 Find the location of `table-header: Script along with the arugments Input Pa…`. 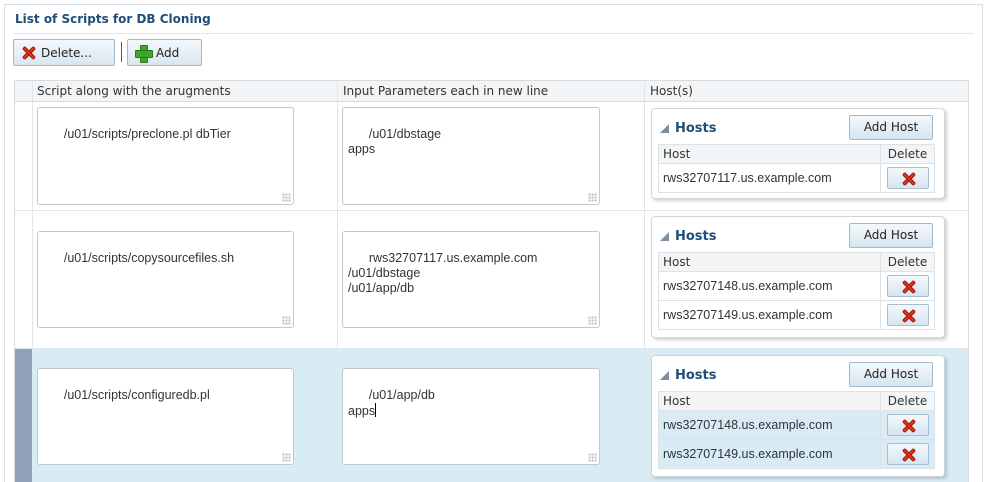

table-header: Script along with the arugments Input Pa… is located at coordinates (491, 91).